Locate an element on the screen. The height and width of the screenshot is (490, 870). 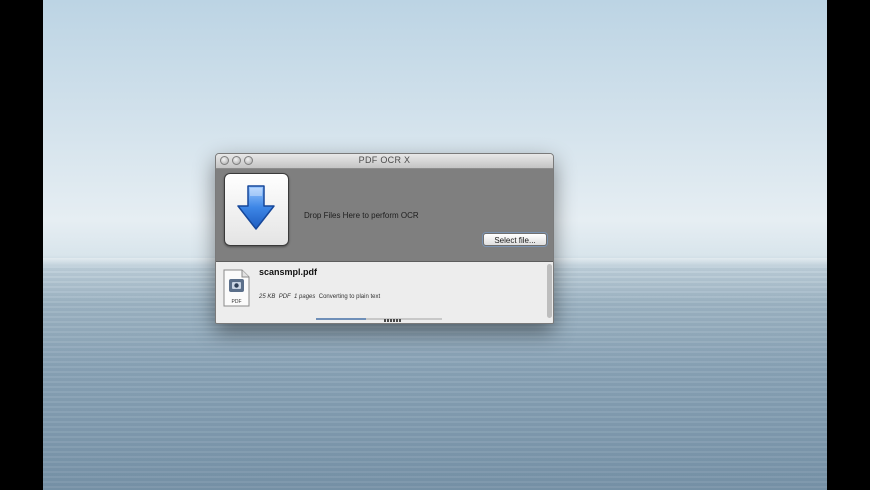
file-pages: 1 pages is located at coordinates (305, 297).